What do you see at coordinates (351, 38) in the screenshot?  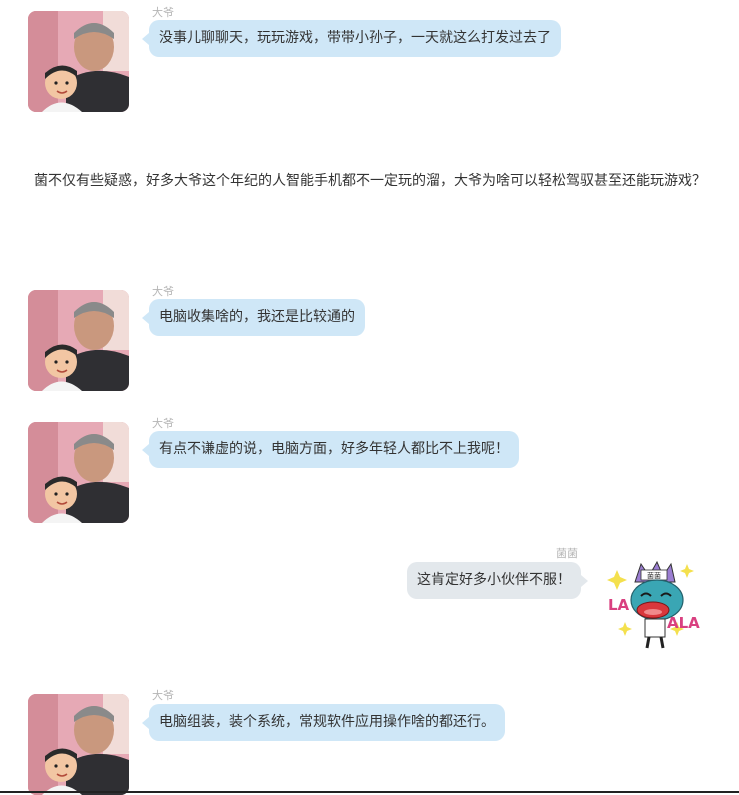 I see `message-bubble: 没事儿聊聊天，玩玩游戏，带带小孙子，一天就这么打发过去了` at bounding box center [351, 38].